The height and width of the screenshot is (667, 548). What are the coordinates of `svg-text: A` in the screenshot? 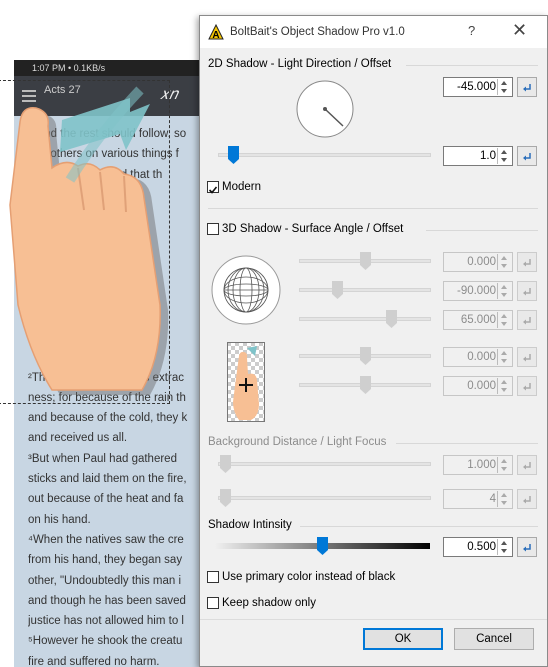 It's located at (215, 35).